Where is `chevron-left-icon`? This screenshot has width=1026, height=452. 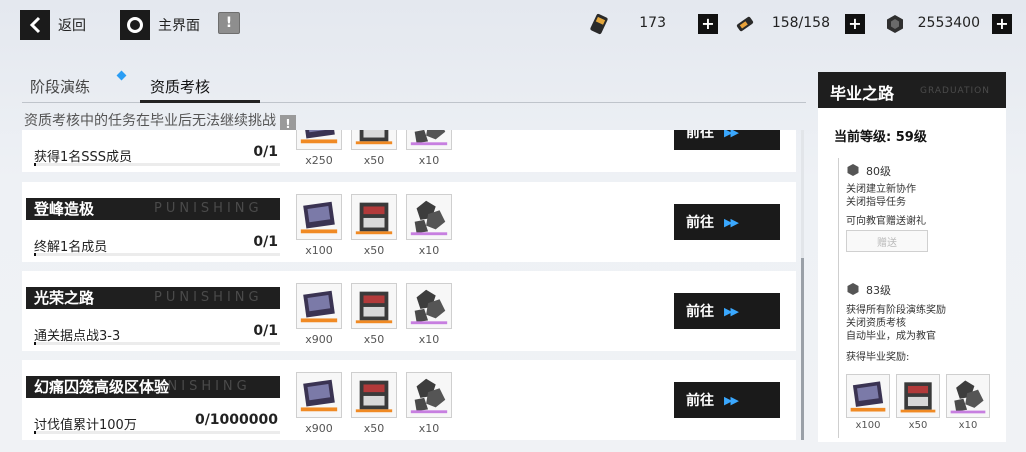 chevron-left-icon is located at coordinates (35, 25).